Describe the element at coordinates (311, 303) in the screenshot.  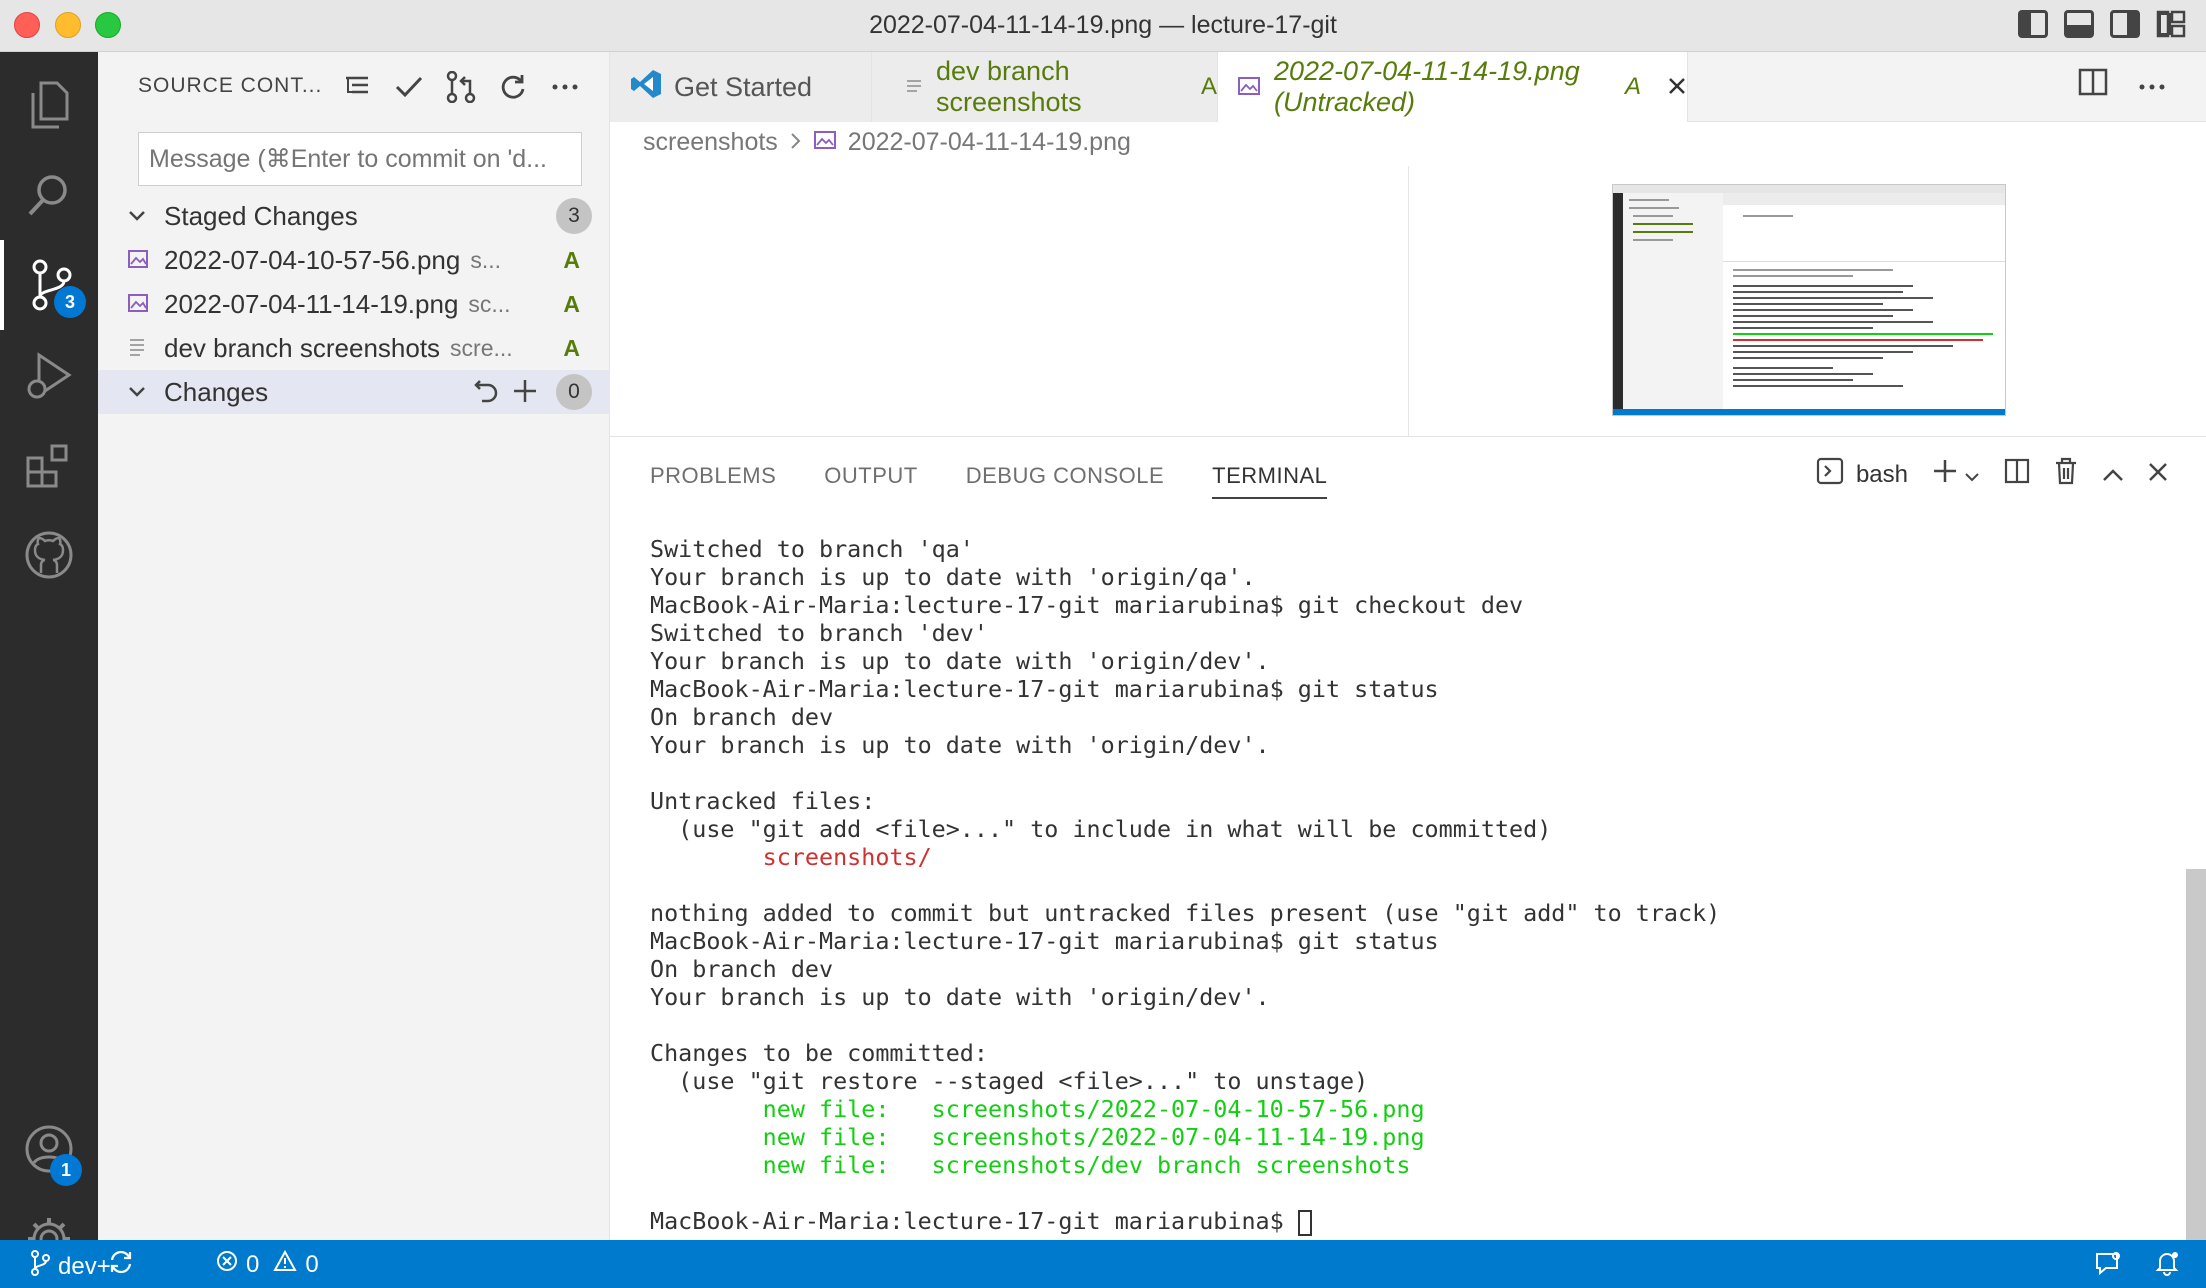
I see `file-name: 2022-07-04-11-14-19.png` at that location.